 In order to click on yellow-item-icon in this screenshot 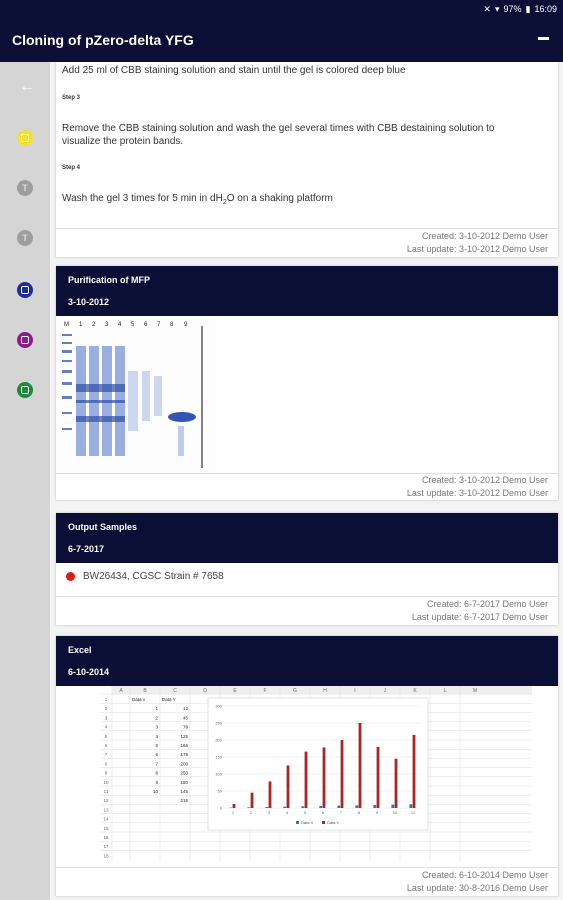, I will do `click(25, 138)`.